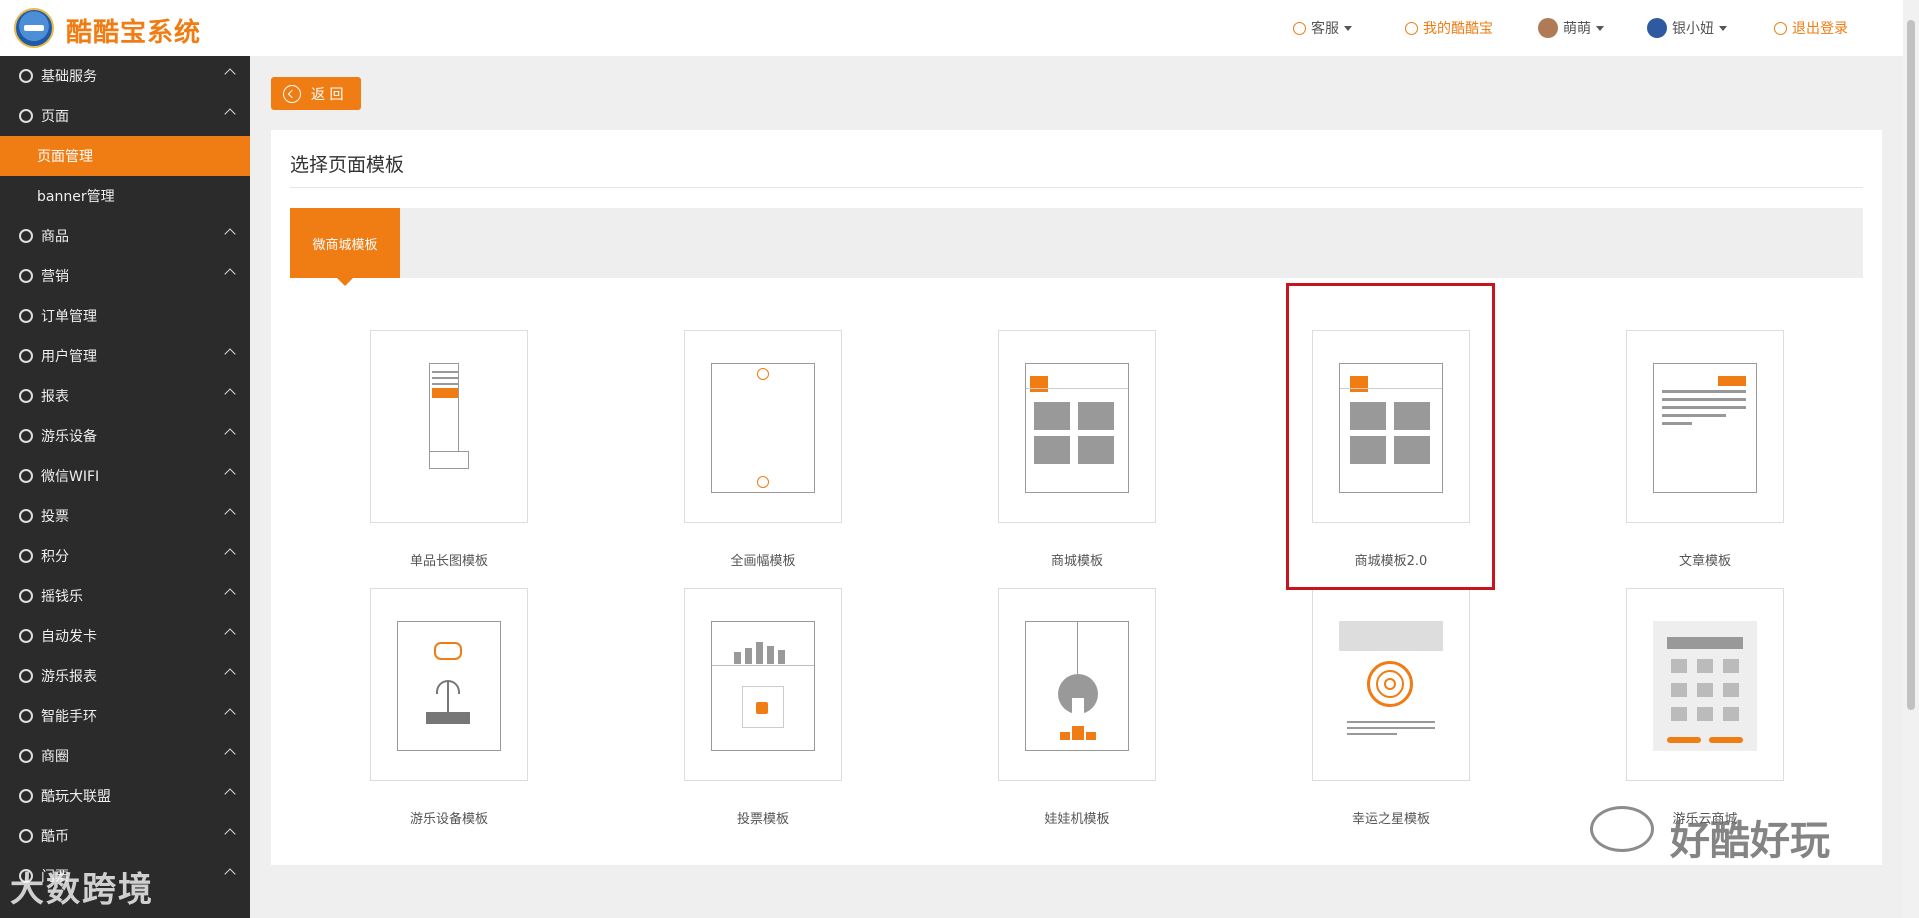 This screenshot has width=1919, height=918. Describe the element at coordinates (26, 756) in the screenshot. I see `store-icon` at that location.